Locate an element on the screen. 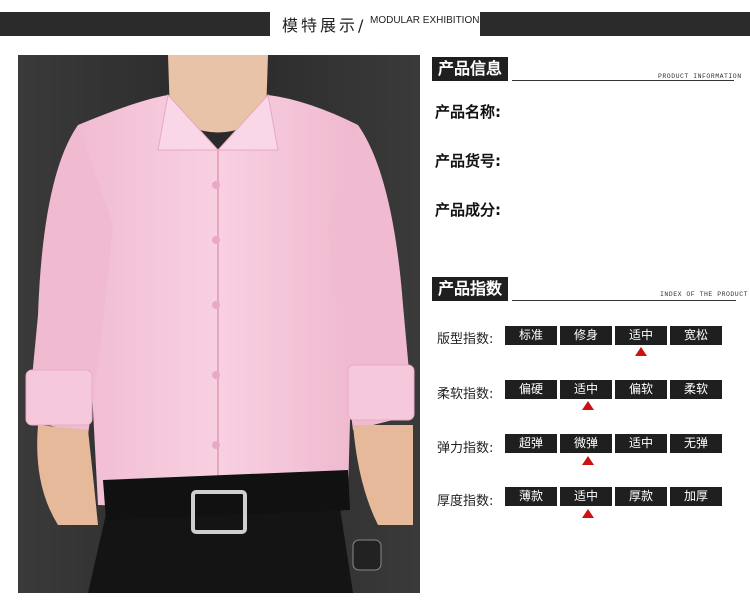 The height and width of the screenshot is (606, 750). softness-option-3: 偏软 is located at coordinates (641, 389).